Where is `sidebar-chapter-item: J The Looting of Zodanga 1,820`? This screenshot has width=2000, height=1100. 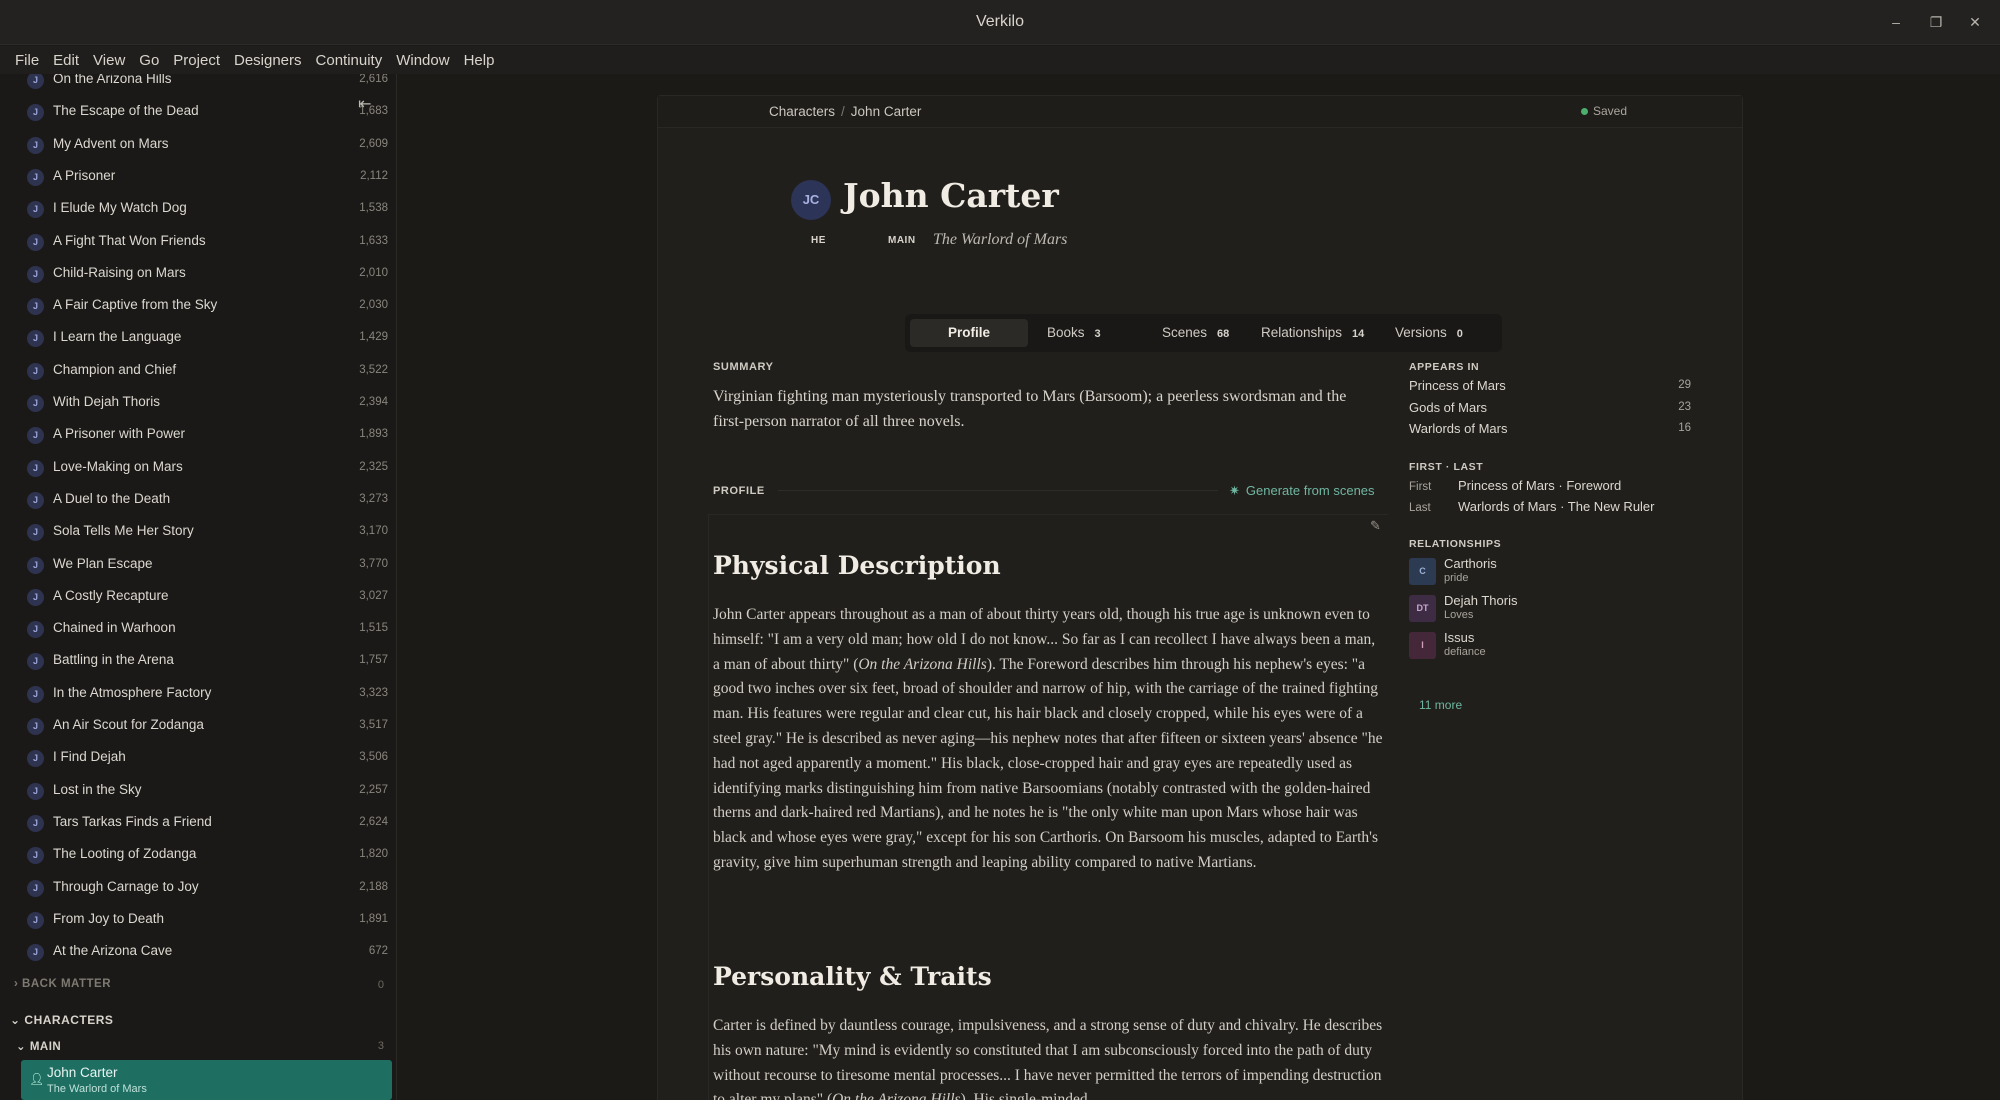 sidebar-chapter-item: J The Looting of Zodanga 1,820 is located at coordinates (198, 855).